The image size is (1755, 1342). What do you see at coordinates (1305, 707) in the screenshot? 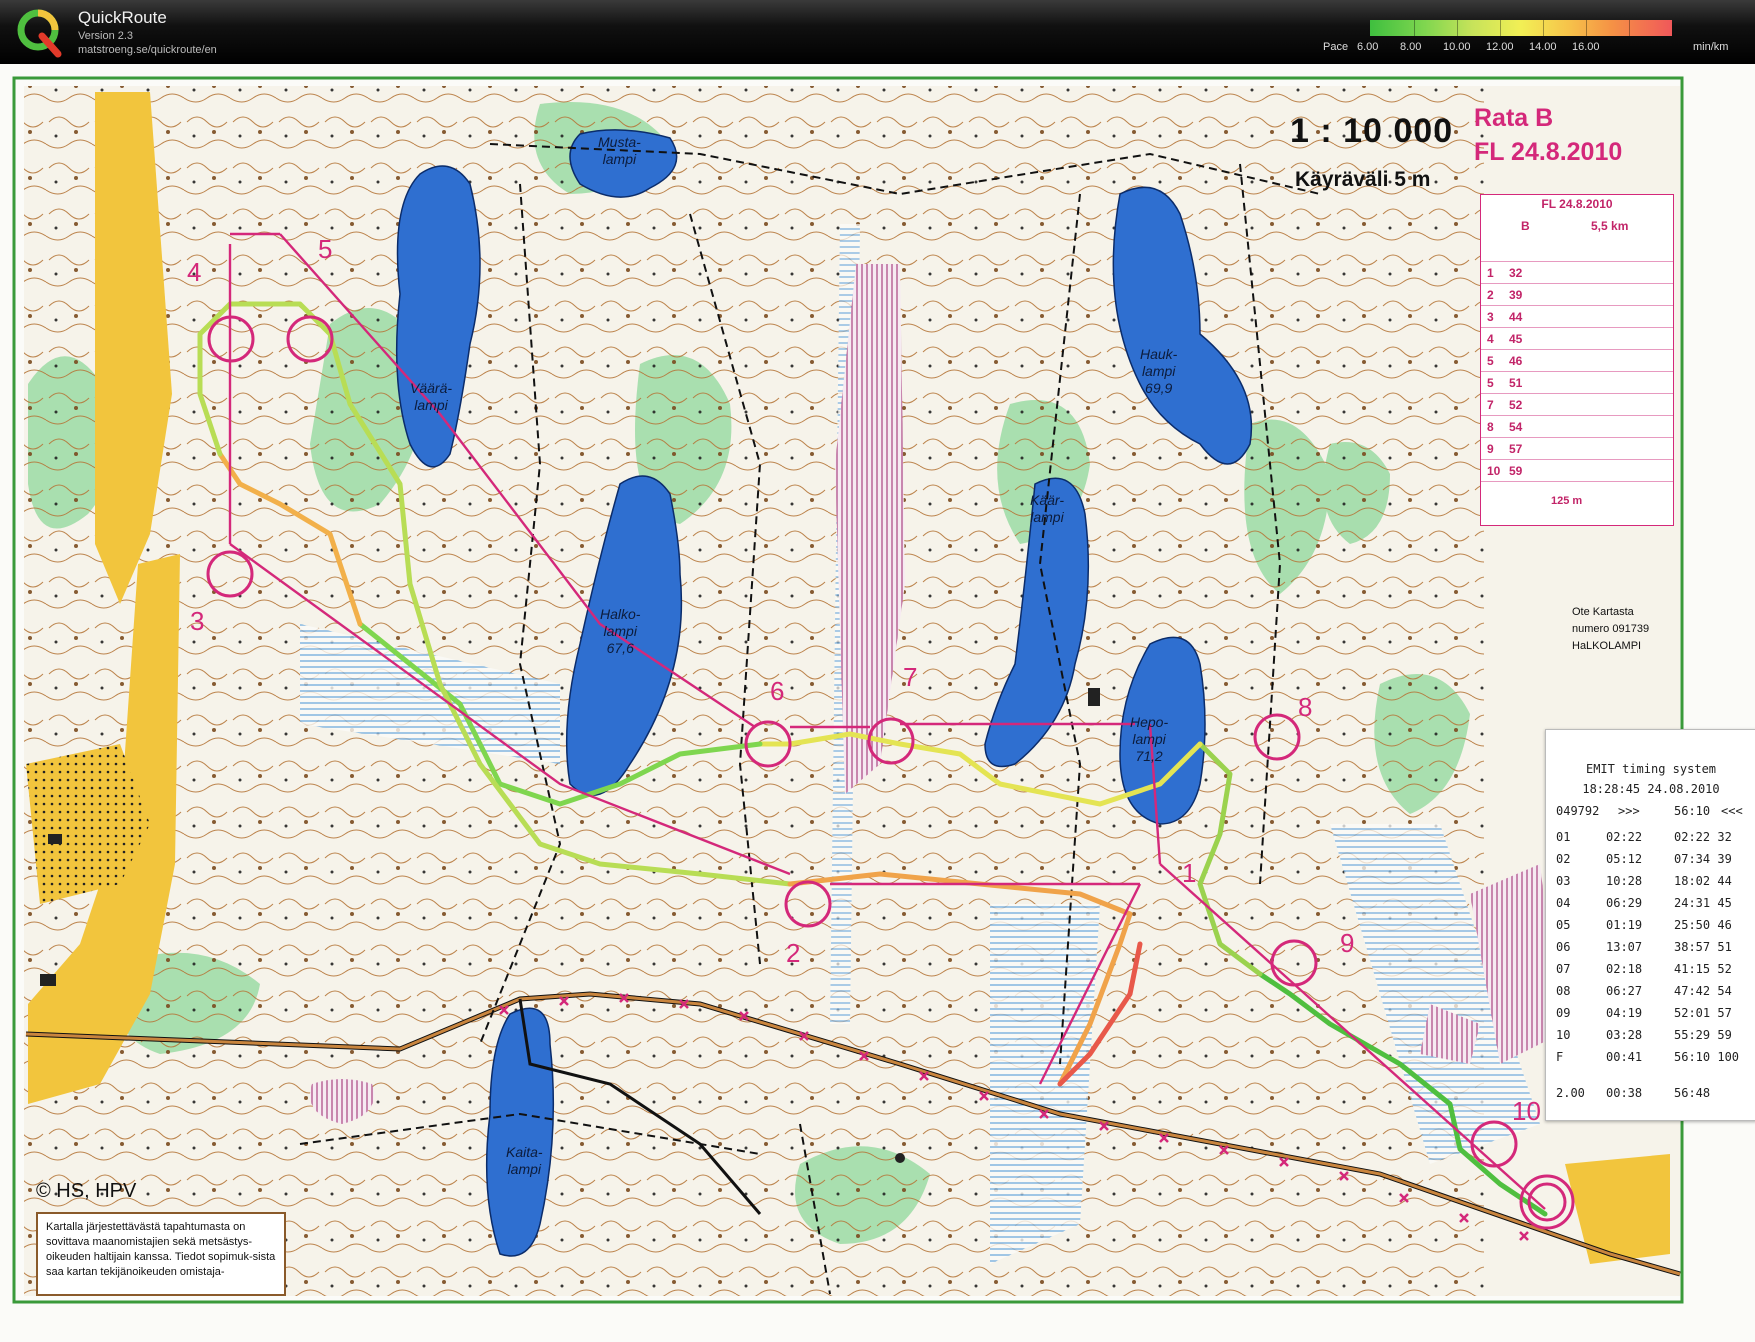
I see `control-number: 8` at bounding box center [1305, 707].